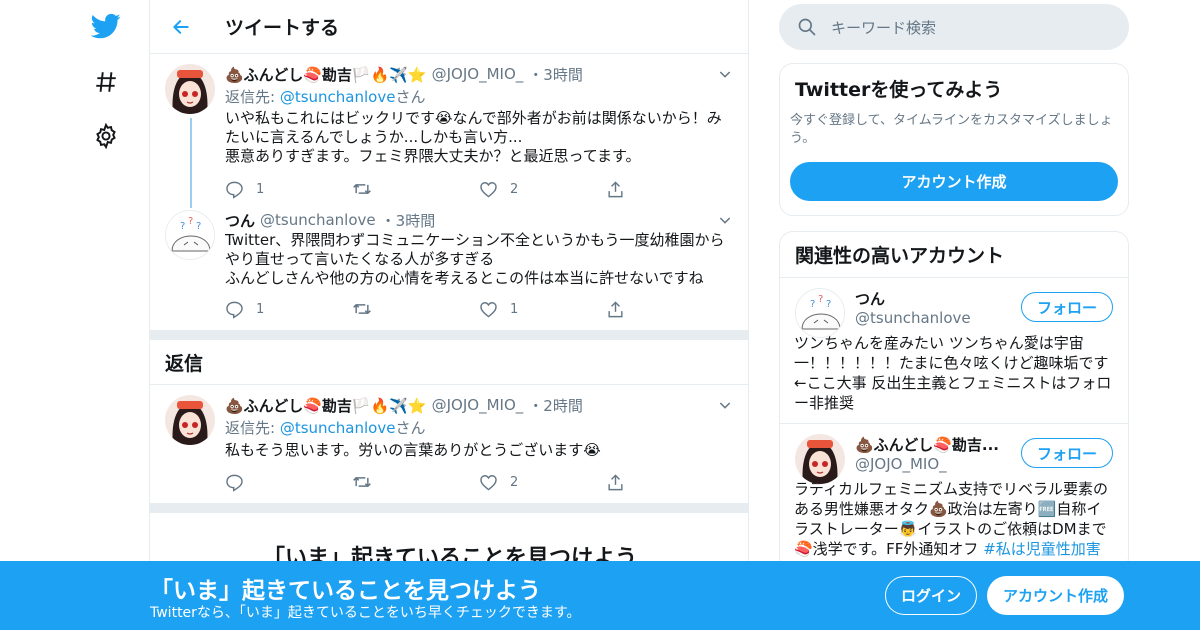  Describe the element at coordinates (110, 315) in the screenshot. I see `left-nav` at that location.